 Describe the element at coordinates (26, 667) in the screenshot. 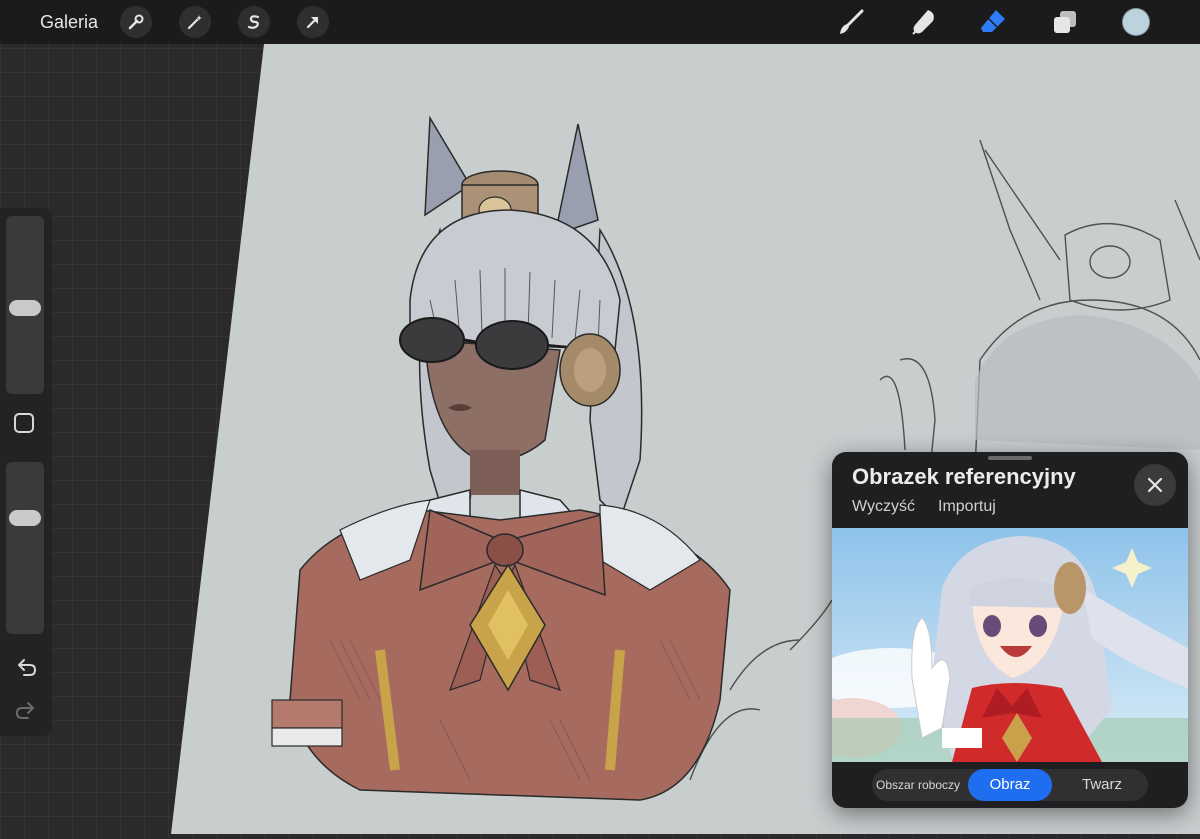

I see `undo-icon` at that location.